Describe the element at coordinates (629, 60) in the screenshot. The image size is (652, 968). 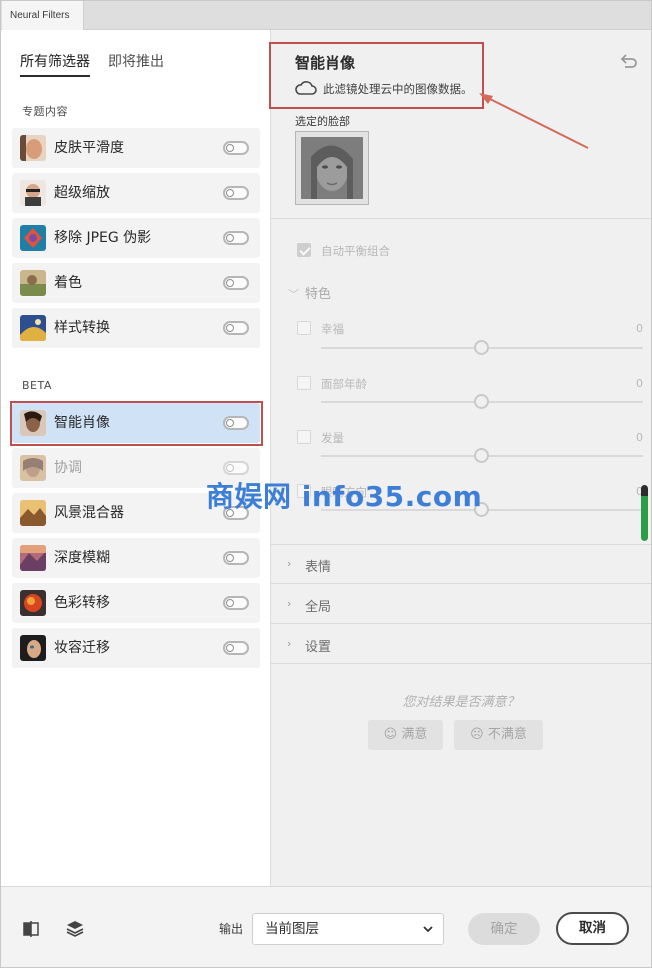
I see `reset-icon` at that location.